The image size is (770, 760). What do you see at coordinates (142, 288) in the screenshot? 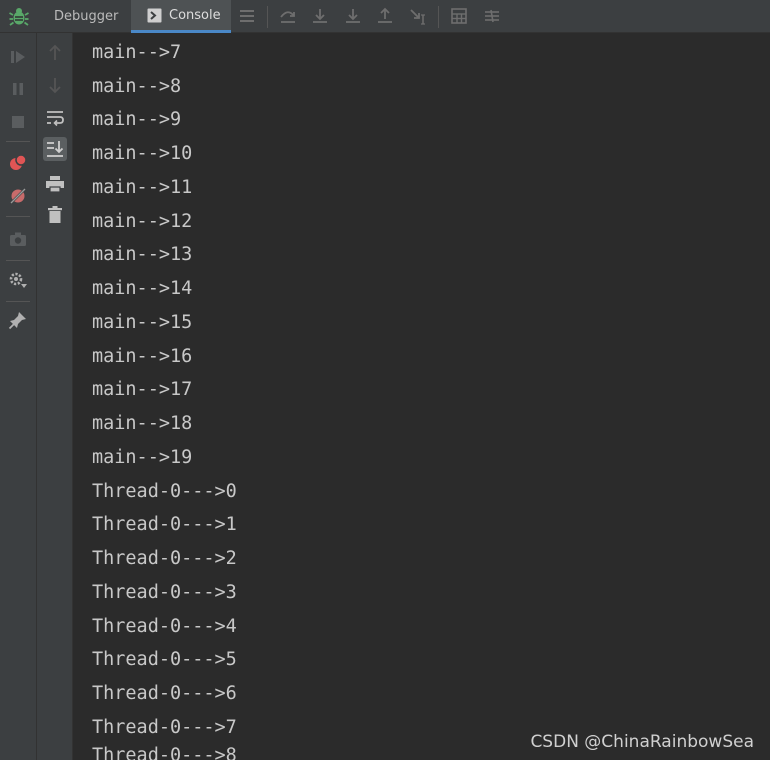
I see `console-line: main-->14` at bounding box center [142, 288].